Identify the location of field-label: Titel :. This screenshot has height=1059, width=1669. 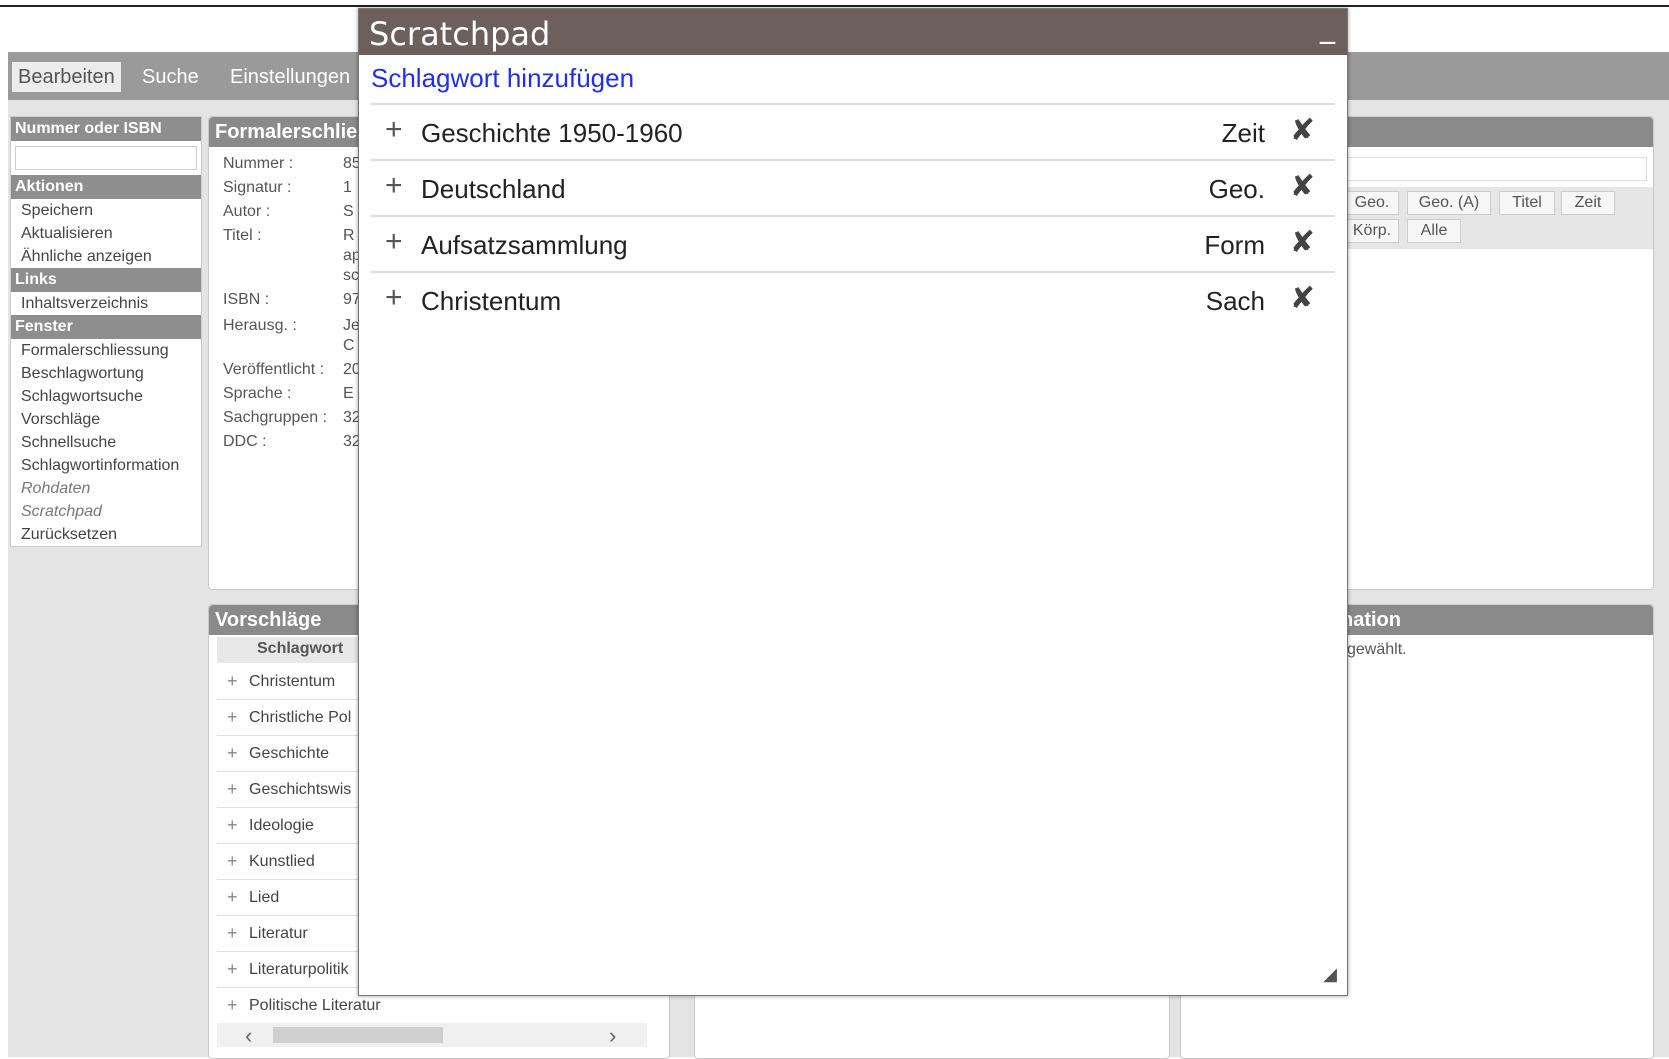
(242, 235).